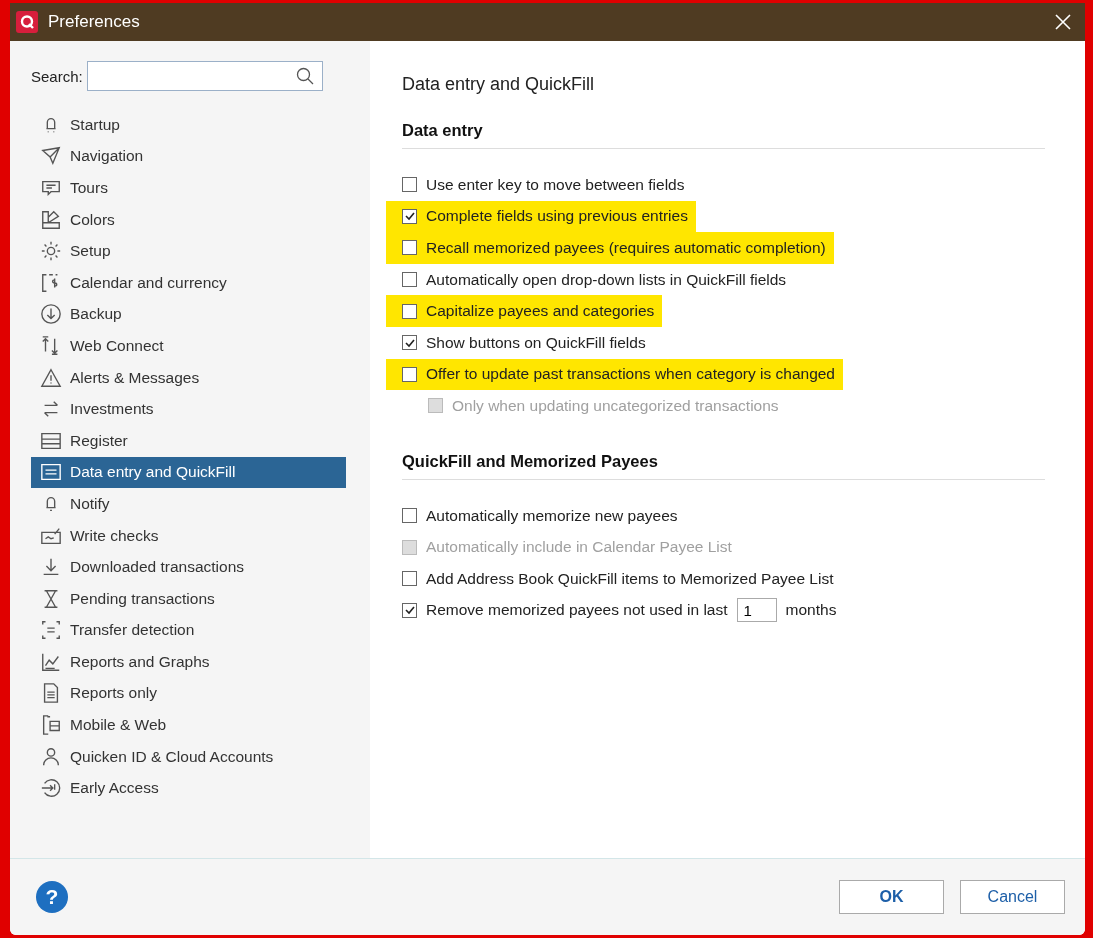 The image size is (1093, 938). Describe the element at coordinates (188, 282) in the screenshot. I see `sidebar-item: Calendar and currency` at that location.